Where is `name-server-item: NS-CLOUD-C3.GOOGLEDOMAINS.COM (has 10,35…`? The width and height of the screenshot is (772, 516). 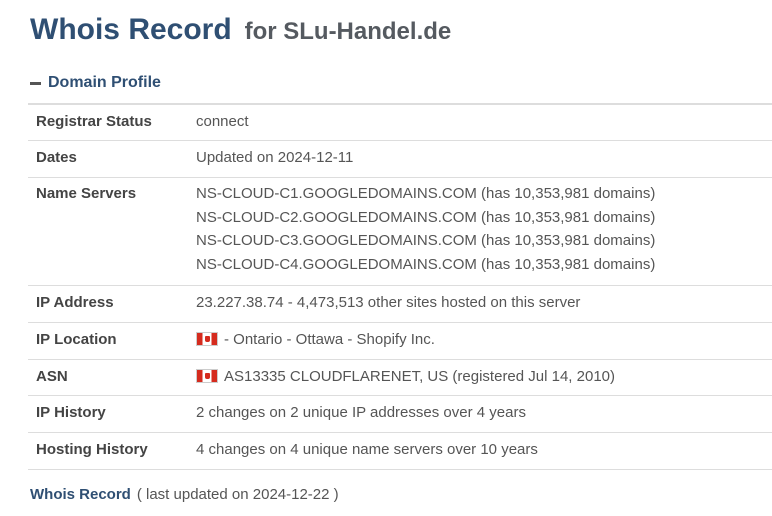 name-server-item: NS-CLOUD-C3.GOOGLEDOMAINS.COM (has 10,35… is located at coordinates (426, 240).